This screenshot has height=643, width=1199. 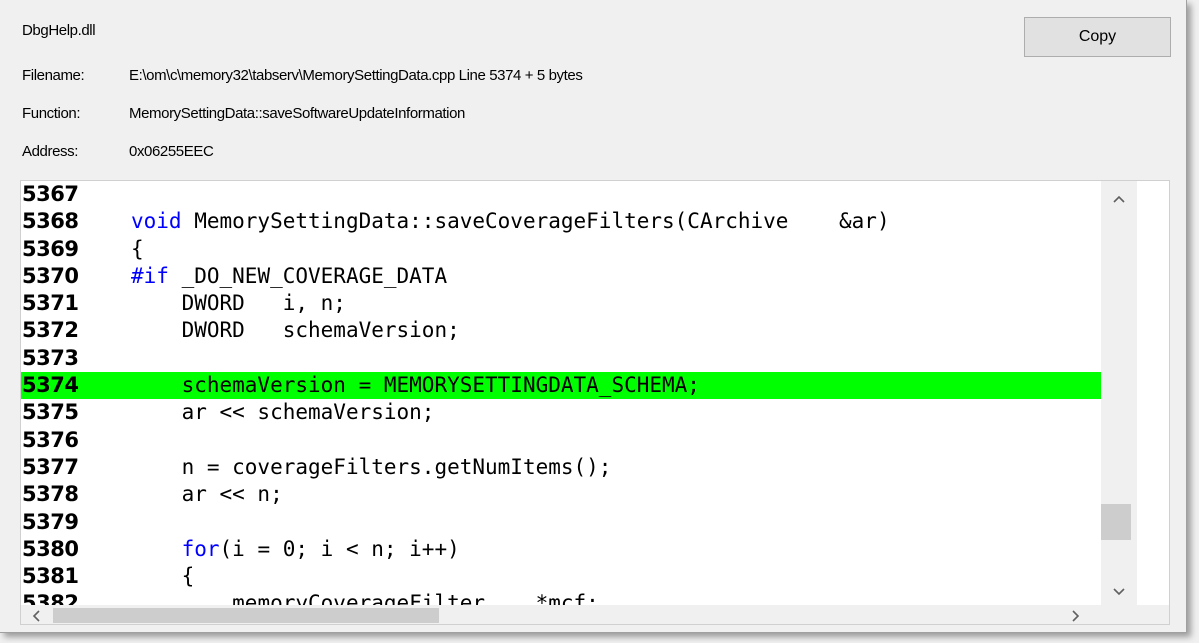 What do you see at coordinates (263, 303) in the screenshot?
I see `code-rest: DWORD i, n;` at bounding box center [263, 303].